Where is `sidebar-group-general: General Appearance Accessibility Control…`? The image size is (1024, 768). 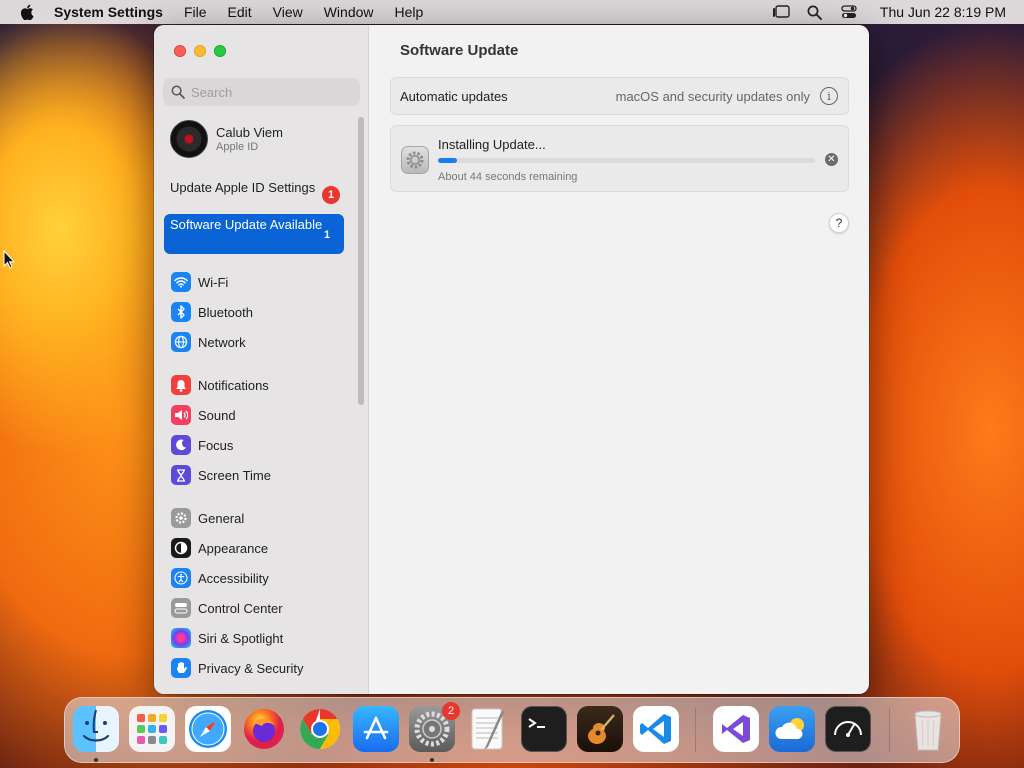 sidebar-group-general: General Appearance Accessibility Control… is located at coordinates (261, 593).